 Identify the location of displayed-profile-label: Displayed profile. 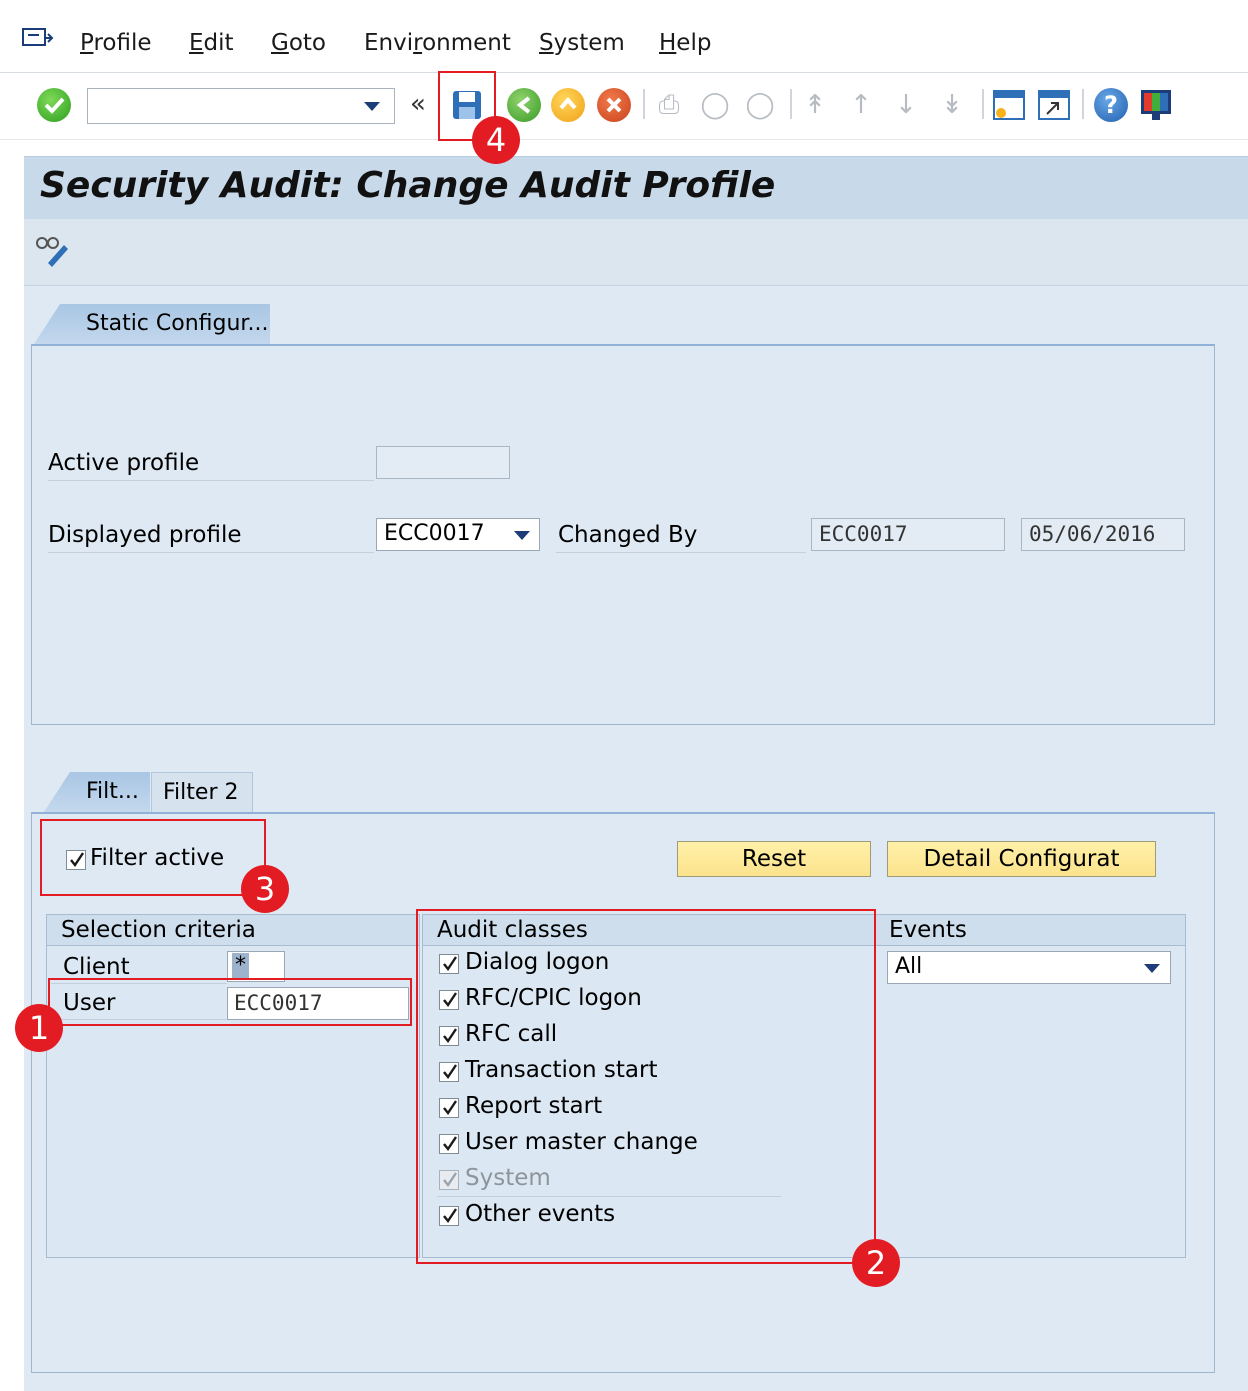
(145, 535).